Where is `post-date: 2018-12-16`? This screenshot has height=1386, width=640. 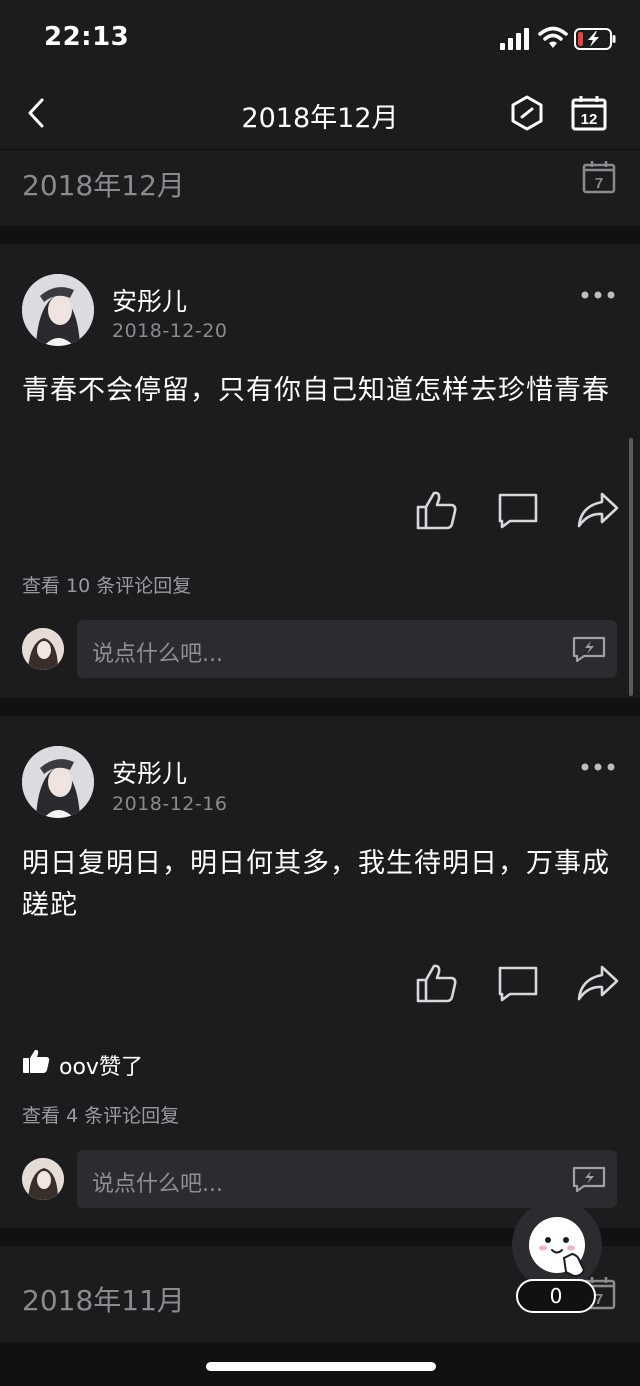 post-date: 2018-12-16 is located at coordinates (170, 804).